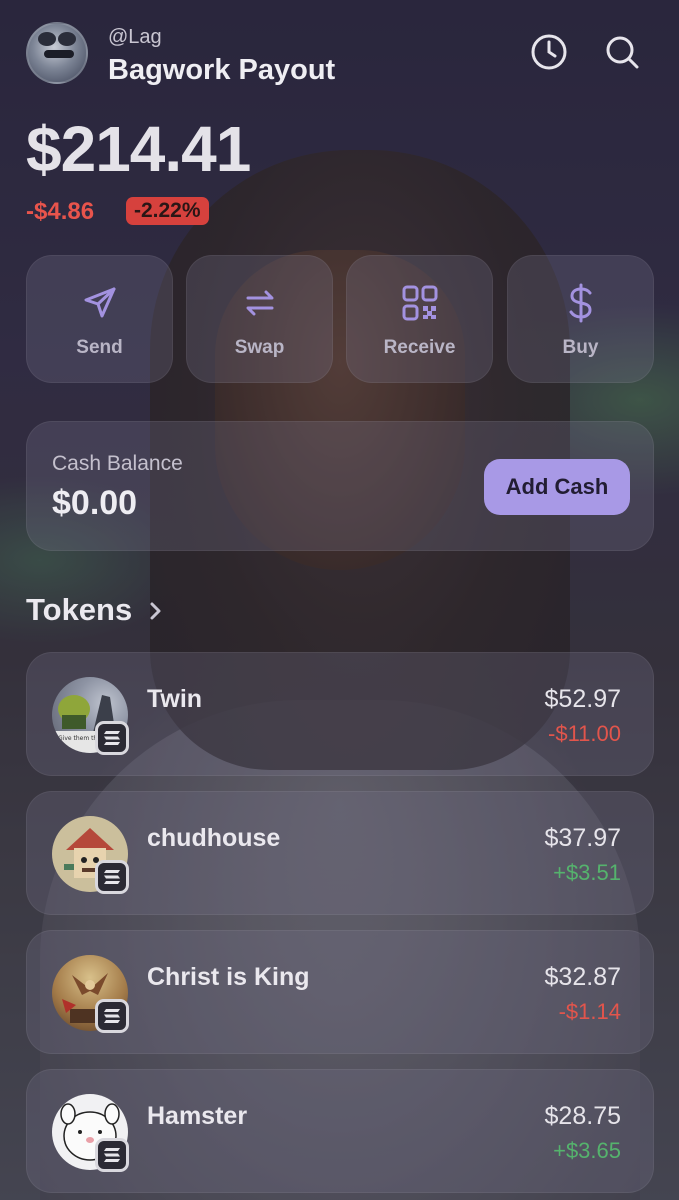 This screenshot has height=1200, width=679. Describe the element at coordinates (584, 733) in the screenshot. I see `token-change: -$11.00` at that location.